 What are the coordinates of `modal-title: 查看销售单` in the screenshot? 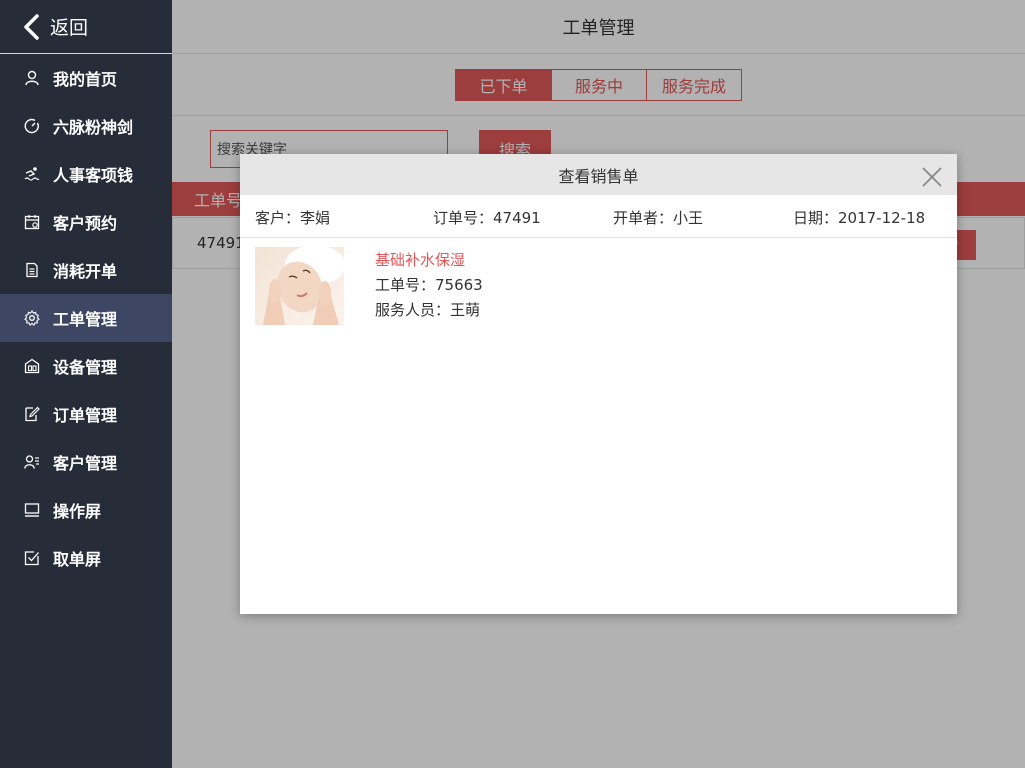 It's located at (598, 176).